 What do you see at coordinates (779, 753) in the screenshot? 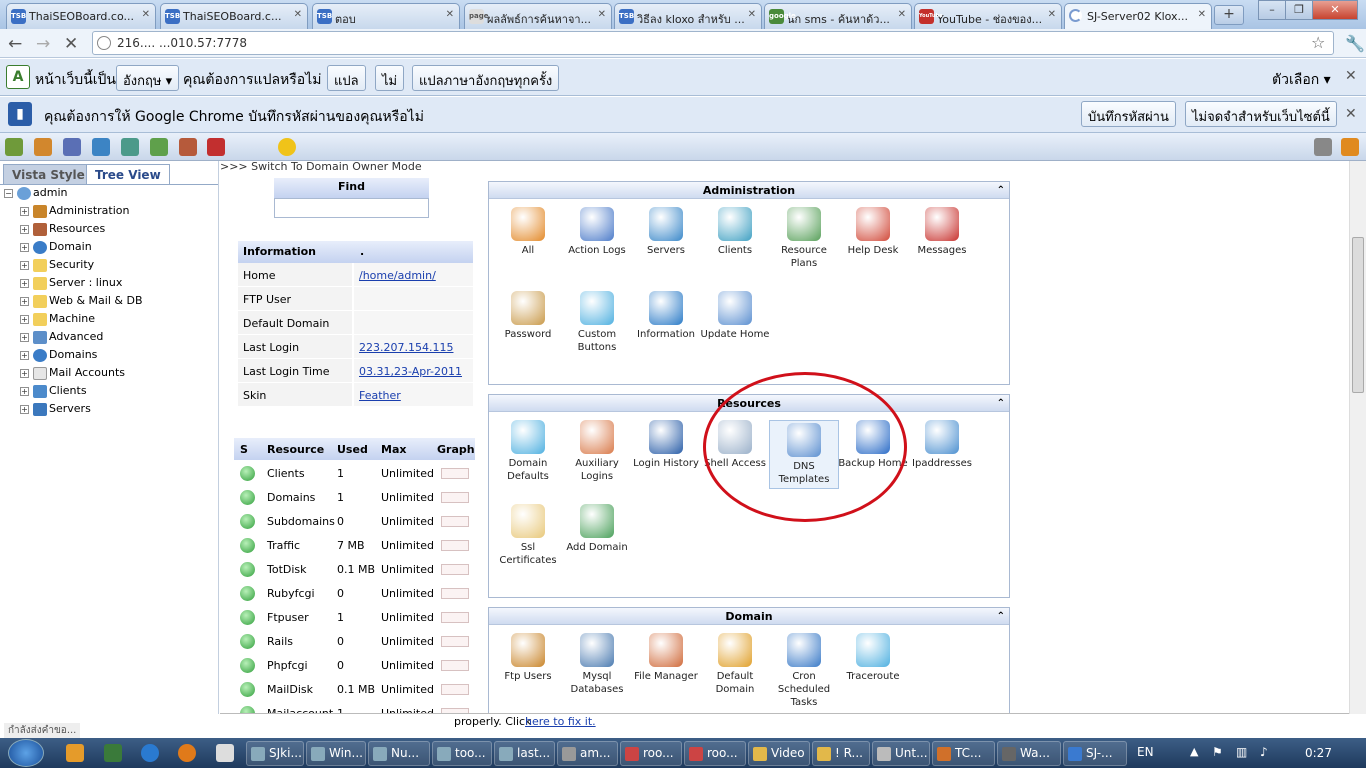
I see `taskbar-window-button: Video` at bounding box center [779, 753].